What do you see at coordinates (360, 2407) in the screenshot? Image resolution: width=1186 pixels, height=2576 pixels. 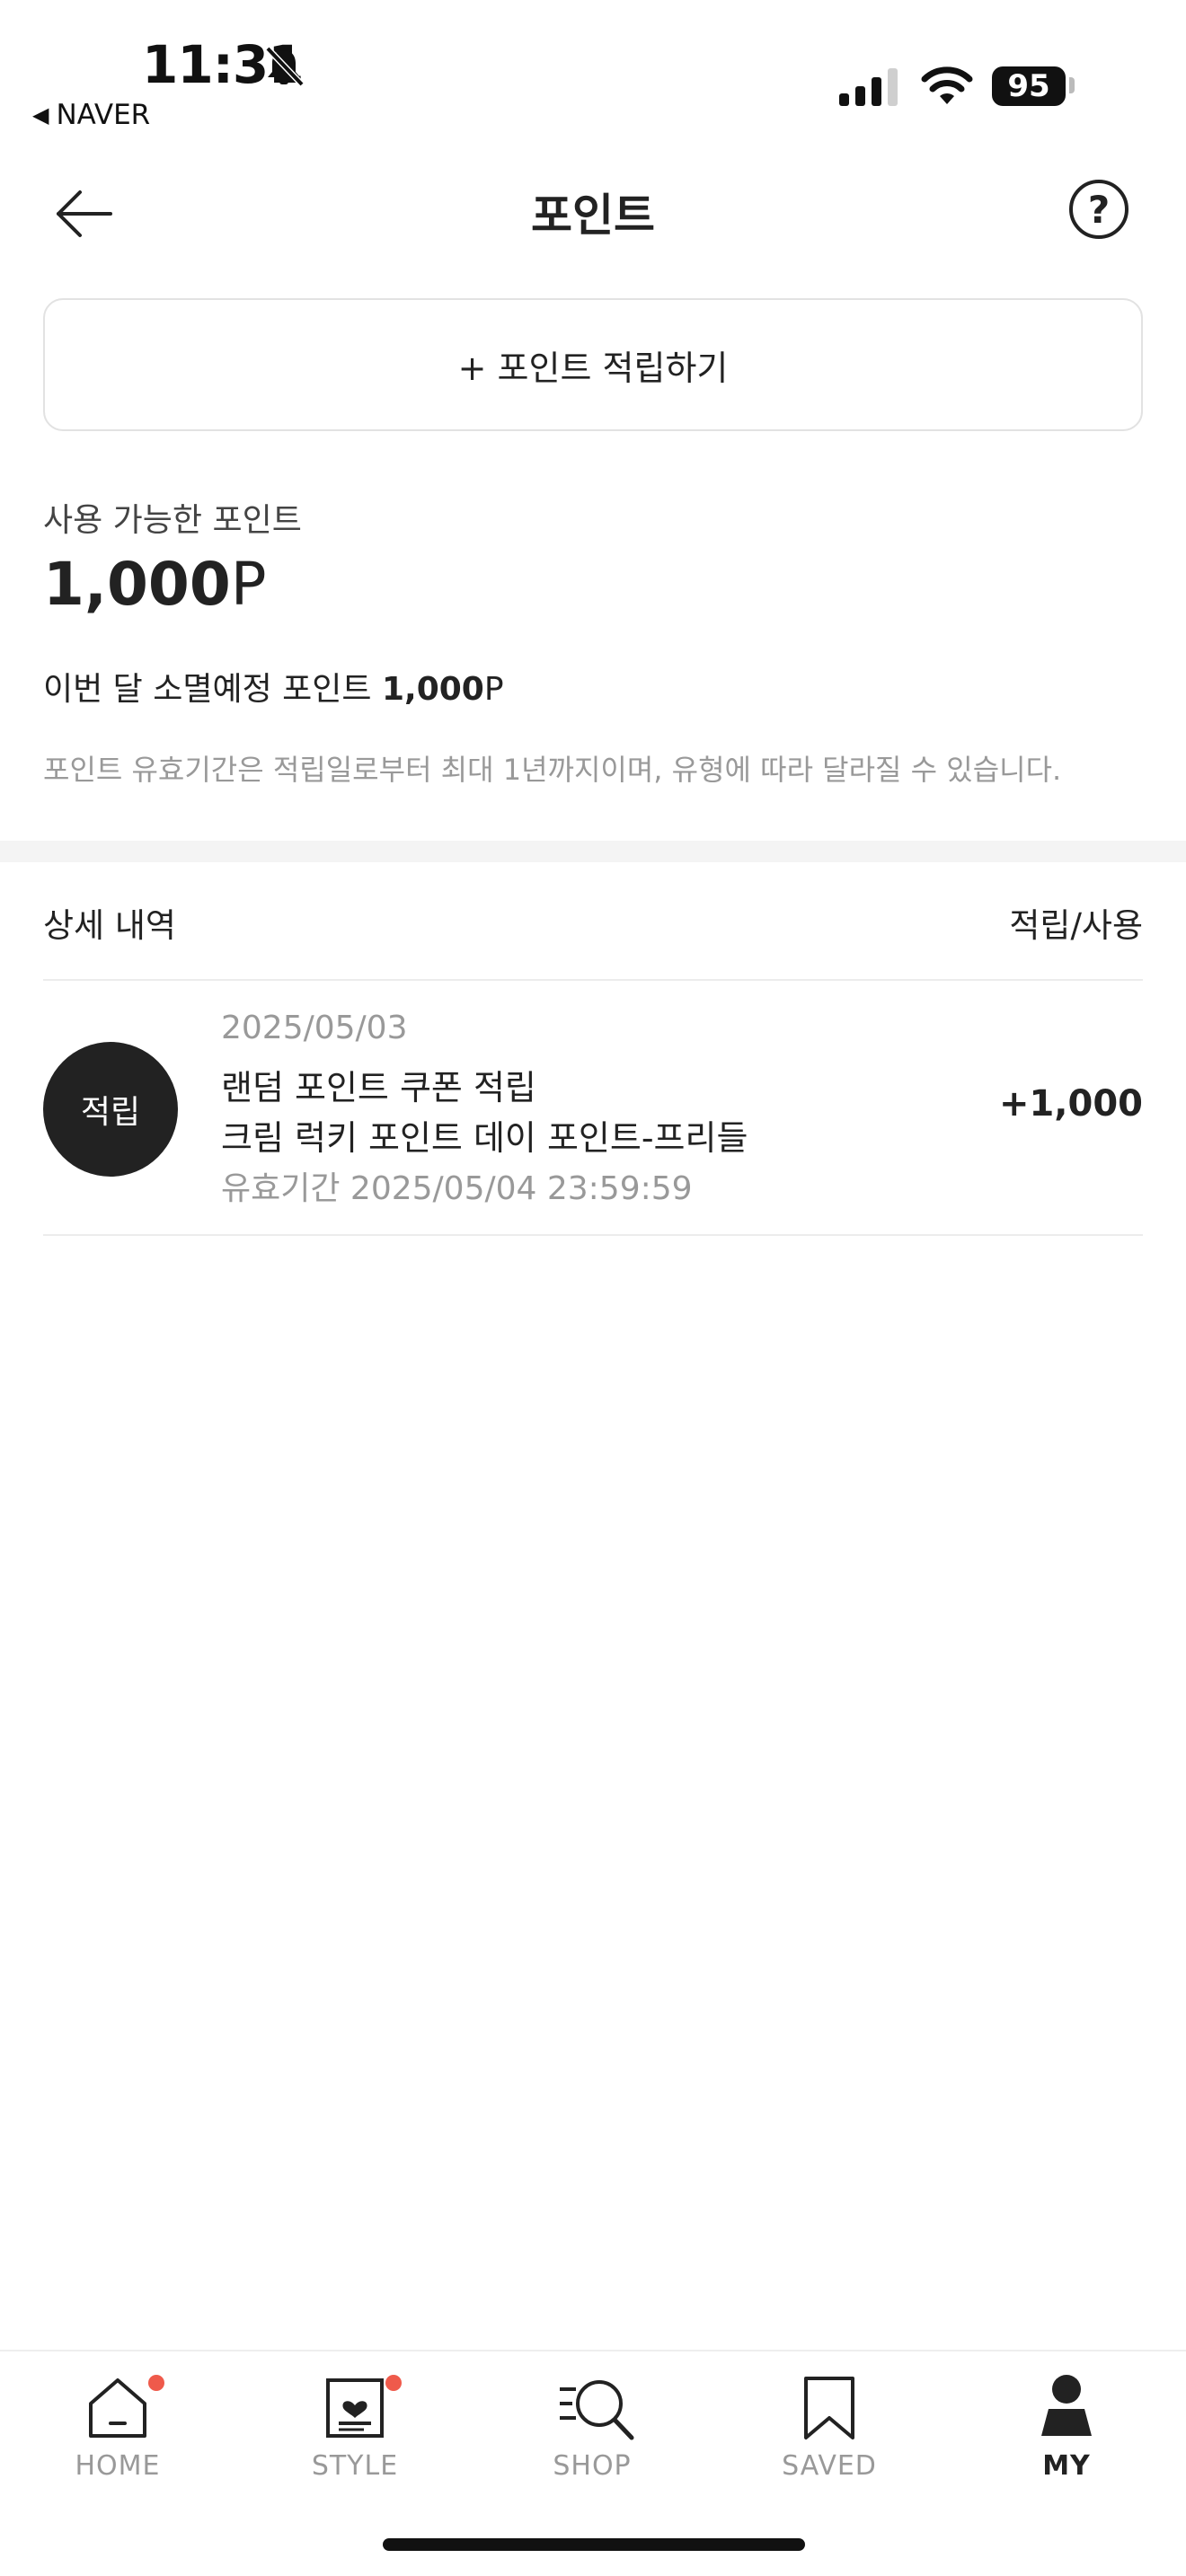 I see `style-icon` at bounding box center [360, 2407].